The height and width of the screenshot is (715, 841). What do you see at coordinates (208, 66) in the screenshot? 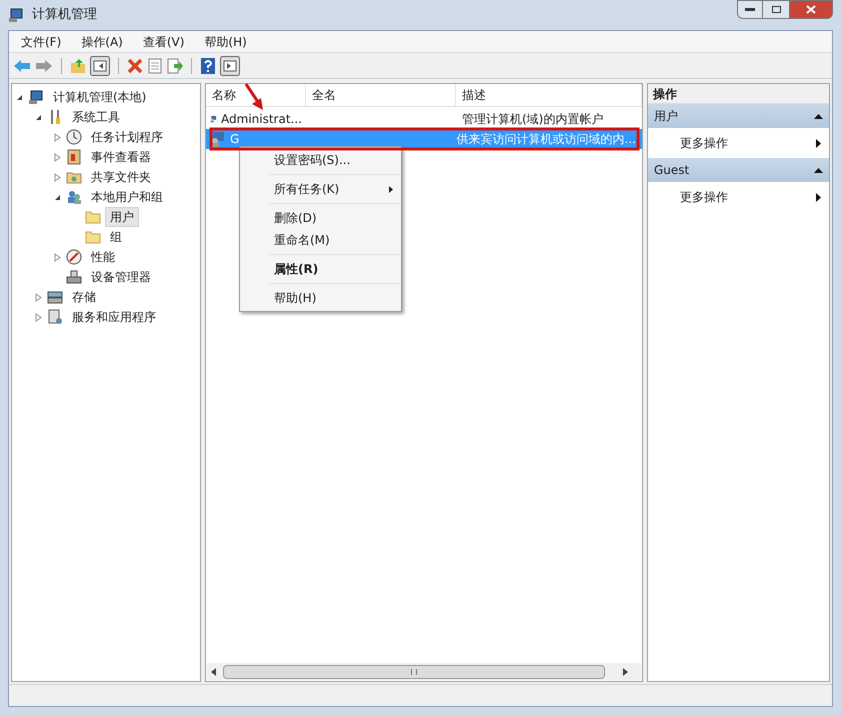
I see `help-icon` at bounding box center [208, 66].